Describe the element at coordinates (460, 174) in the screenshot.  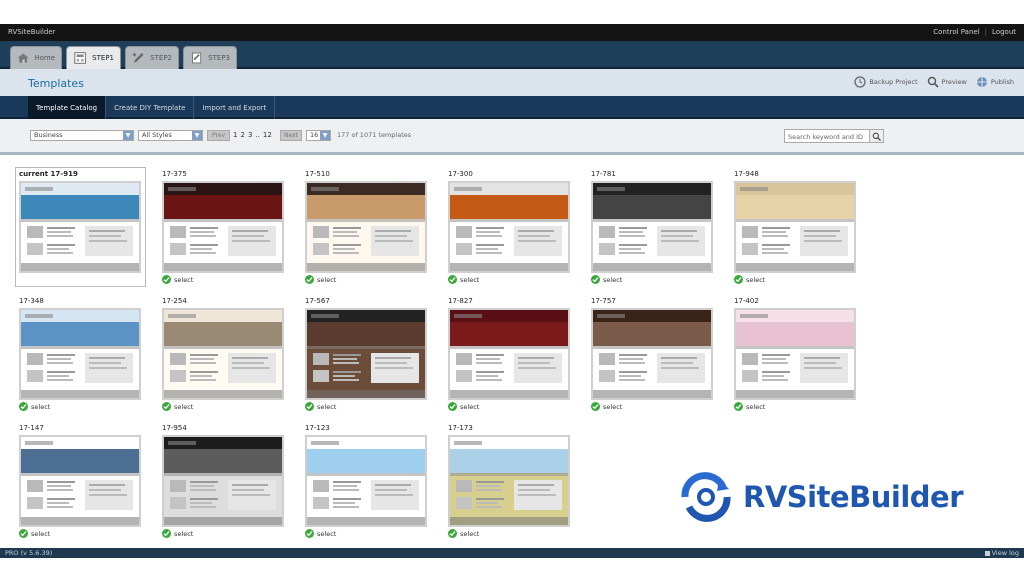
I see `template-id: 17-300` at that location.